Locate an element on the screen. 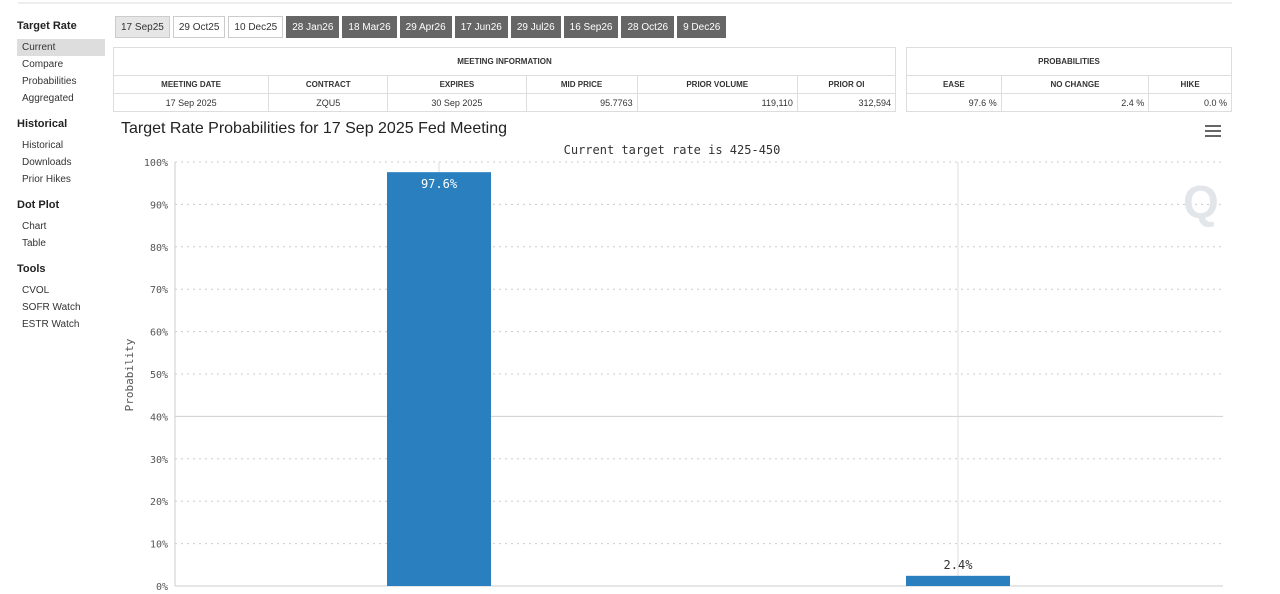  tab-meeting-date: 28 Jan26 is located at coordinates (313, 27).